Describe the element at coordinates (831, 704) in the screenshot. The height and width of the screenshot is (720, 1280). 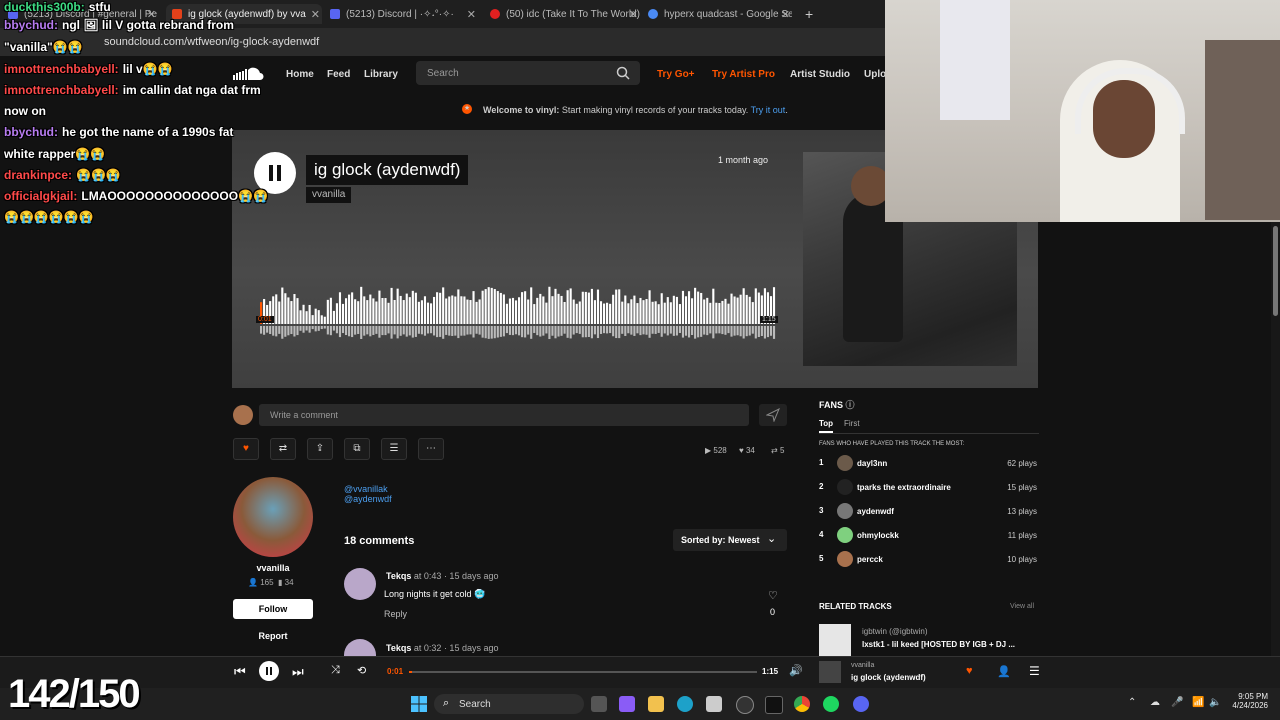
I see `spotify-icon` at that location.